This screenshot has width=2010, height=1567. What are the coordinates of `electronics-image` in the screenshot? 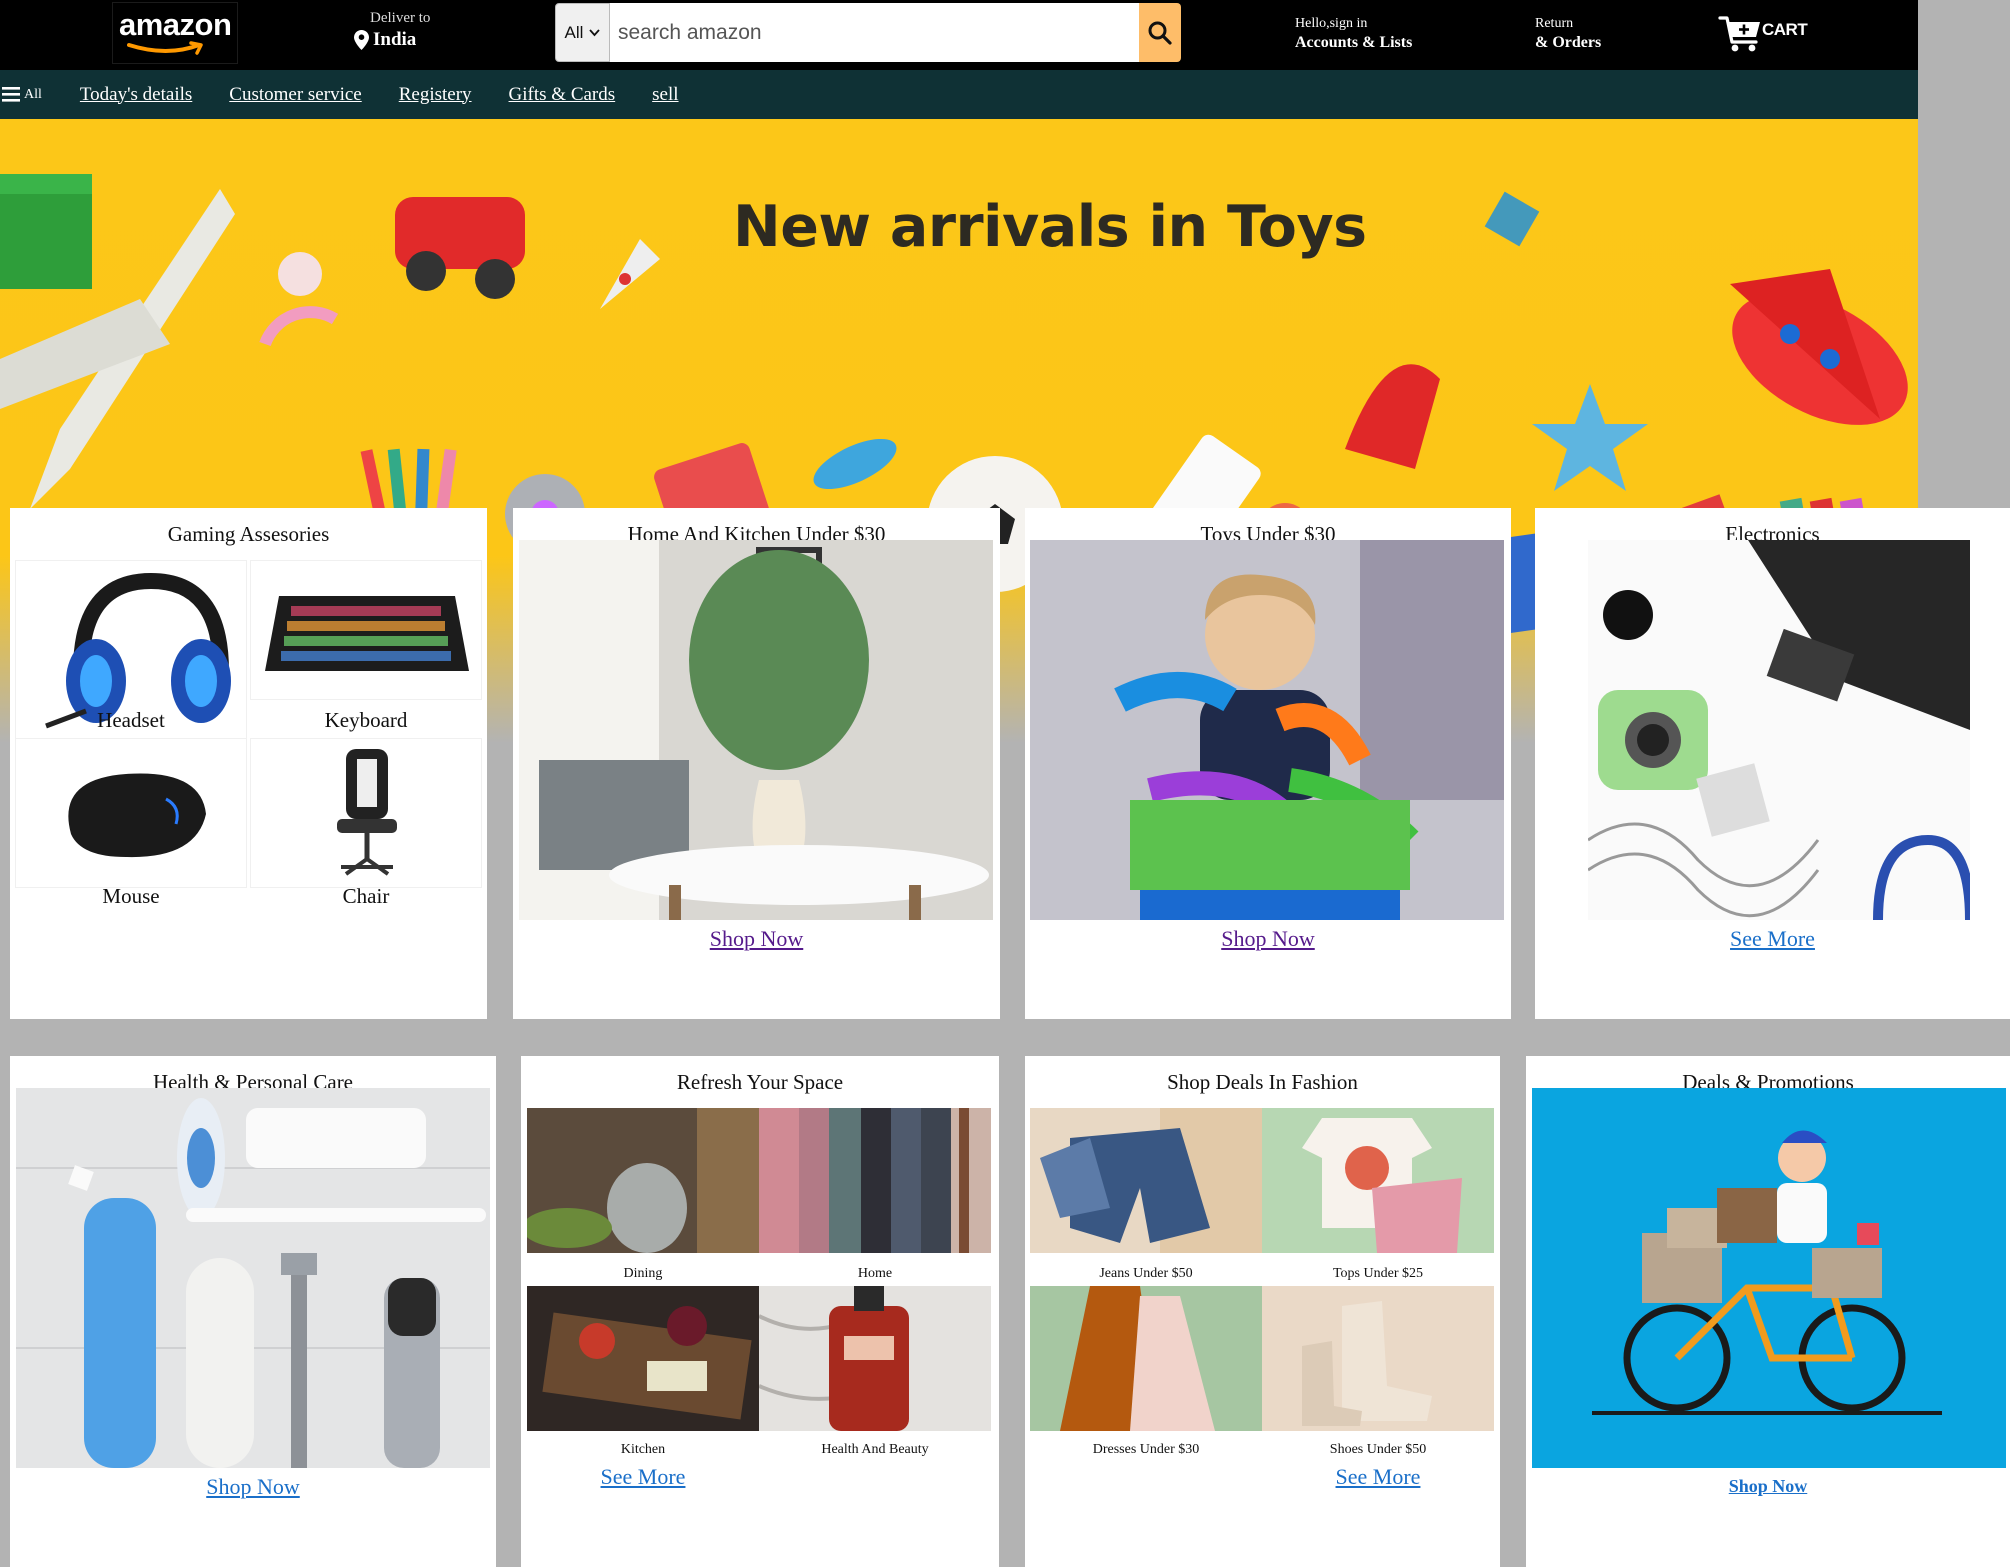 It's located at (1779, 730).